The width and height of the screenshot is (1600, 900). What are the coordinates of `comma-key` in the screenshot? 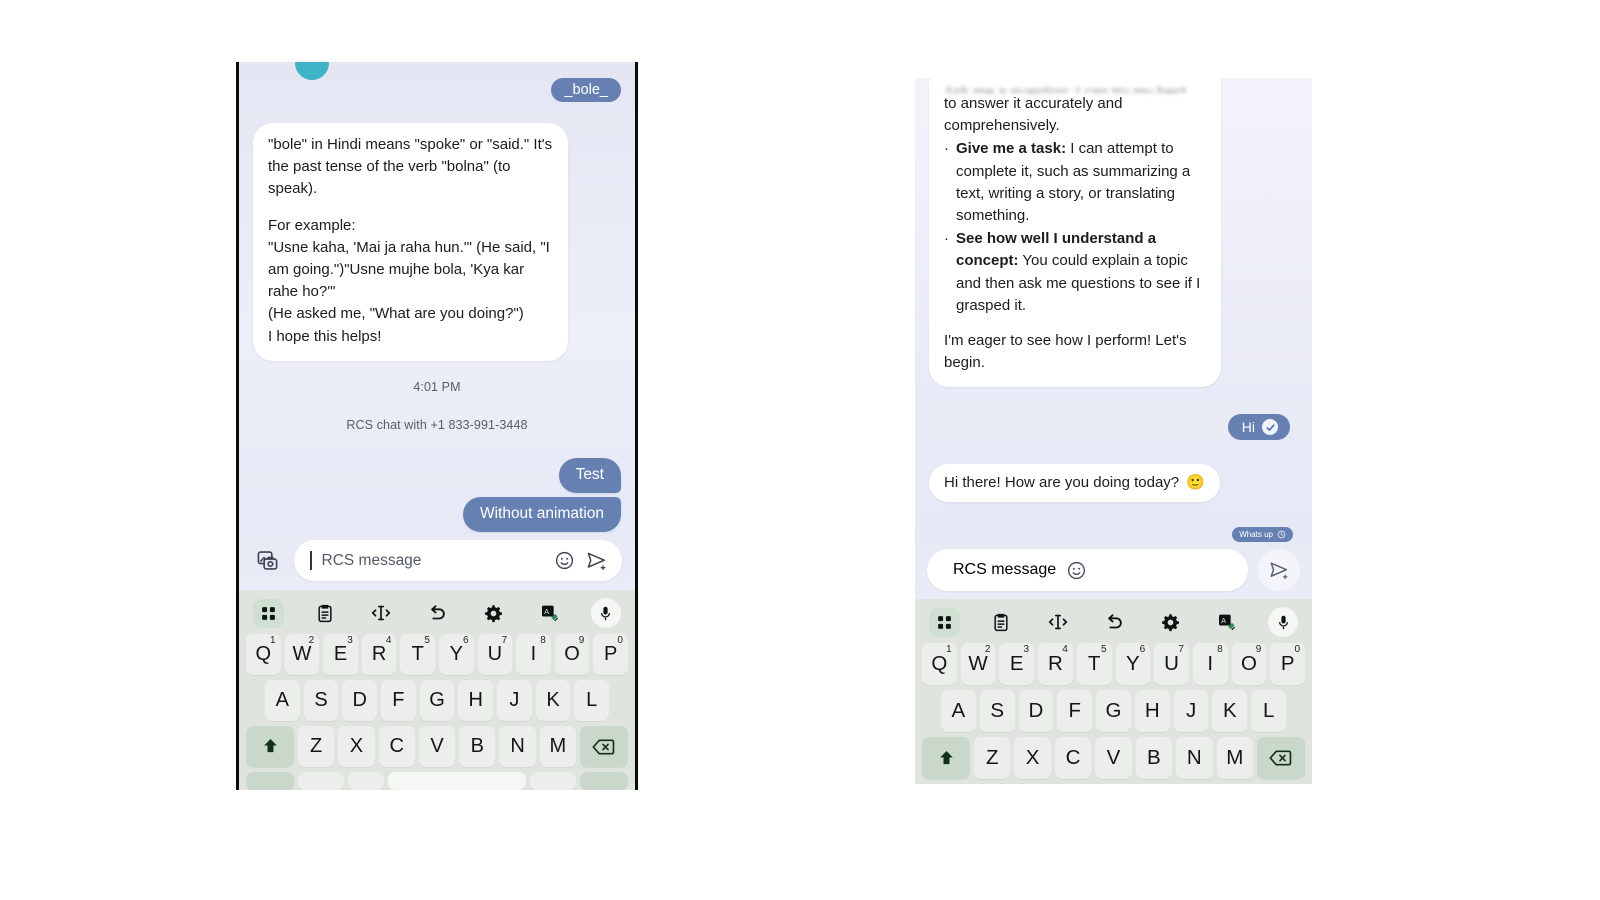 It's located at (321, 781).